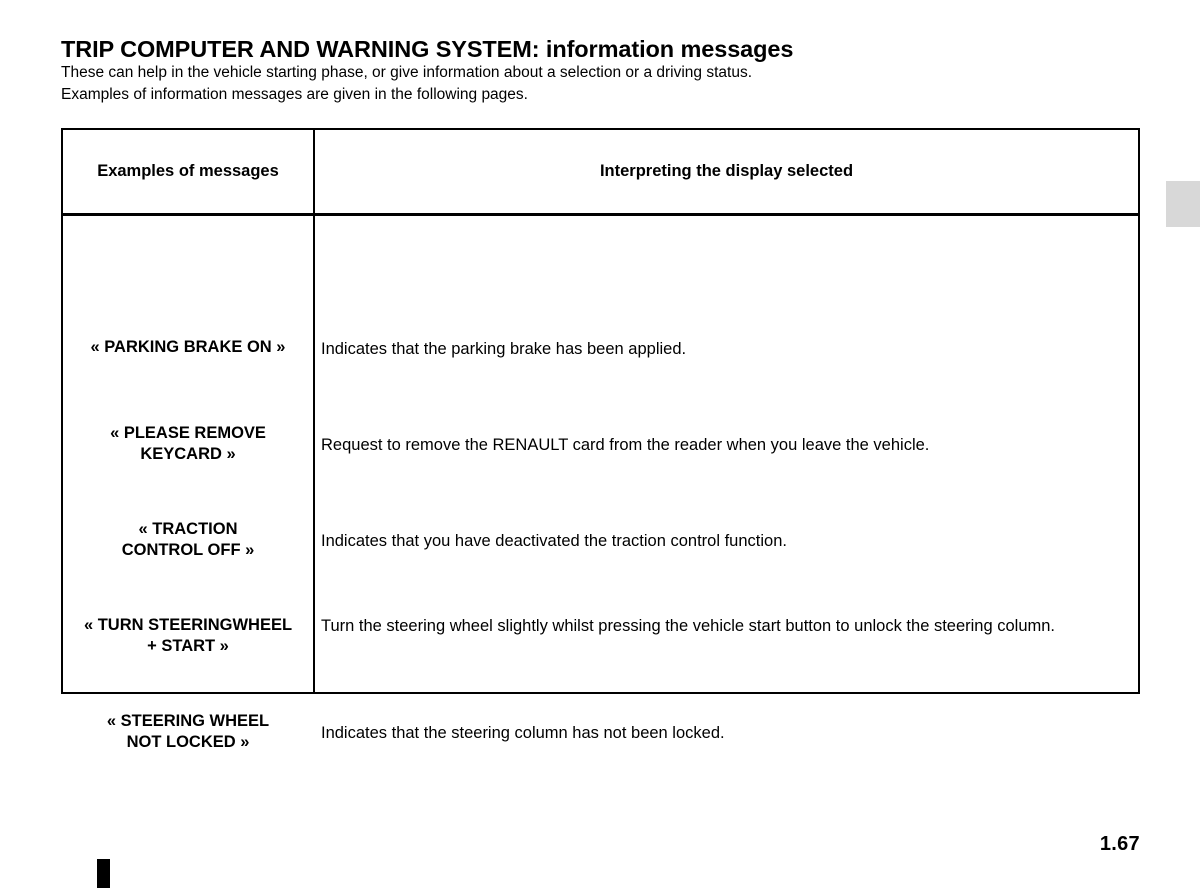 This screenshot has height=888, width=1200. I want to click on message-cell: « STEERING WHEEL NOT LOCKED », so click(188, 732).